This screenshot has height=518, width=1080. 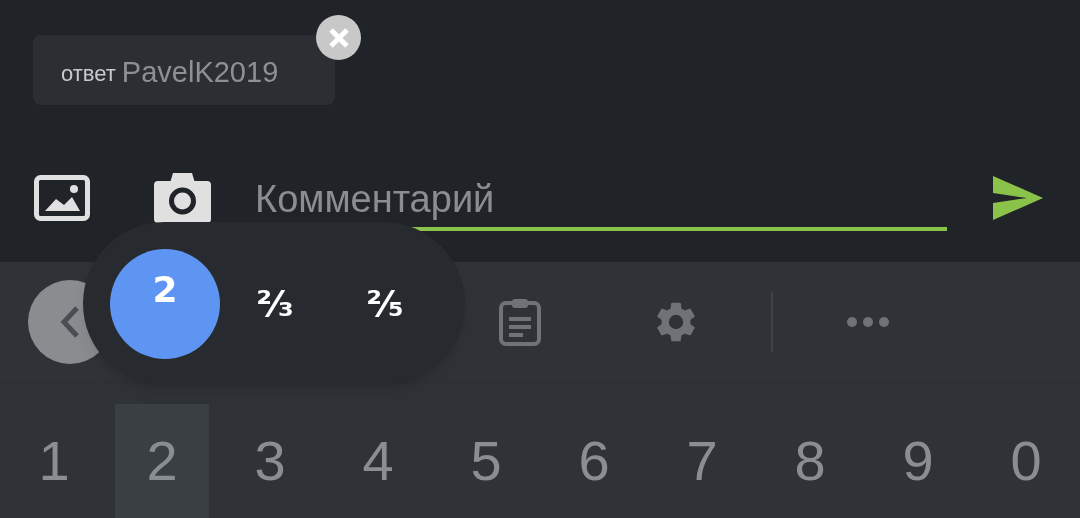 What do you see at coordinates (486, 461) in the screenshot?
I see `number-key: 5` at bounding box center [486, 461].